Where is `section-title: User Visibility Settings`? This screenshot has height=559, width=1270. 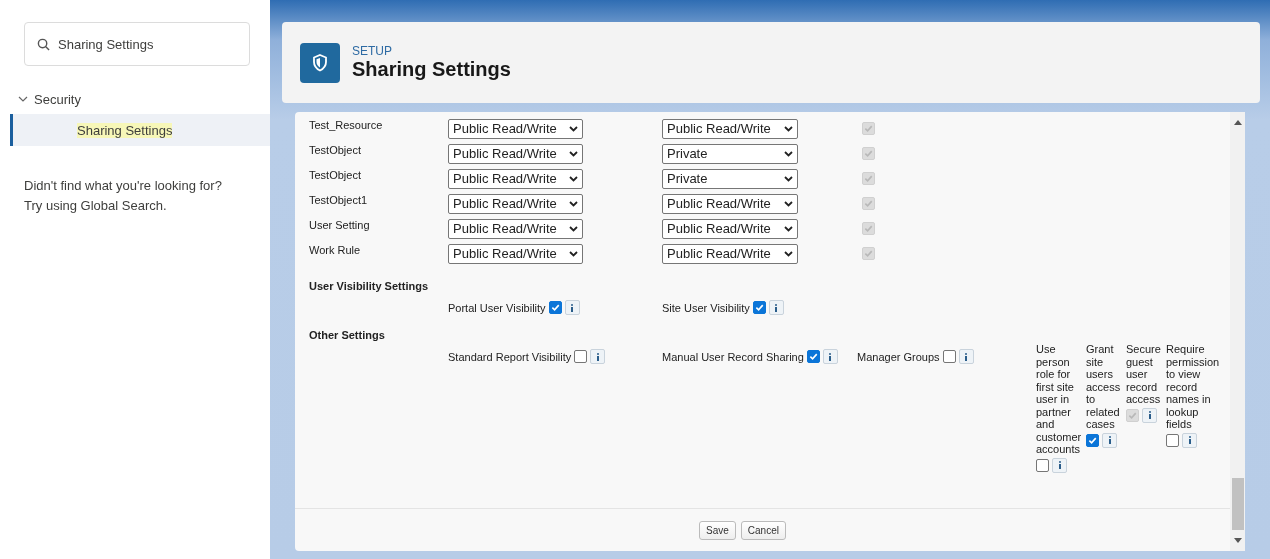
section-title: User Visibility Settings is located at coordinates (369, 286).